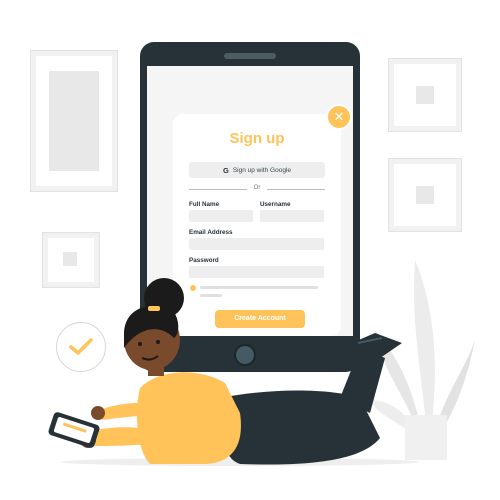  I want to click on close-icon: ✕, so click(339, 116).